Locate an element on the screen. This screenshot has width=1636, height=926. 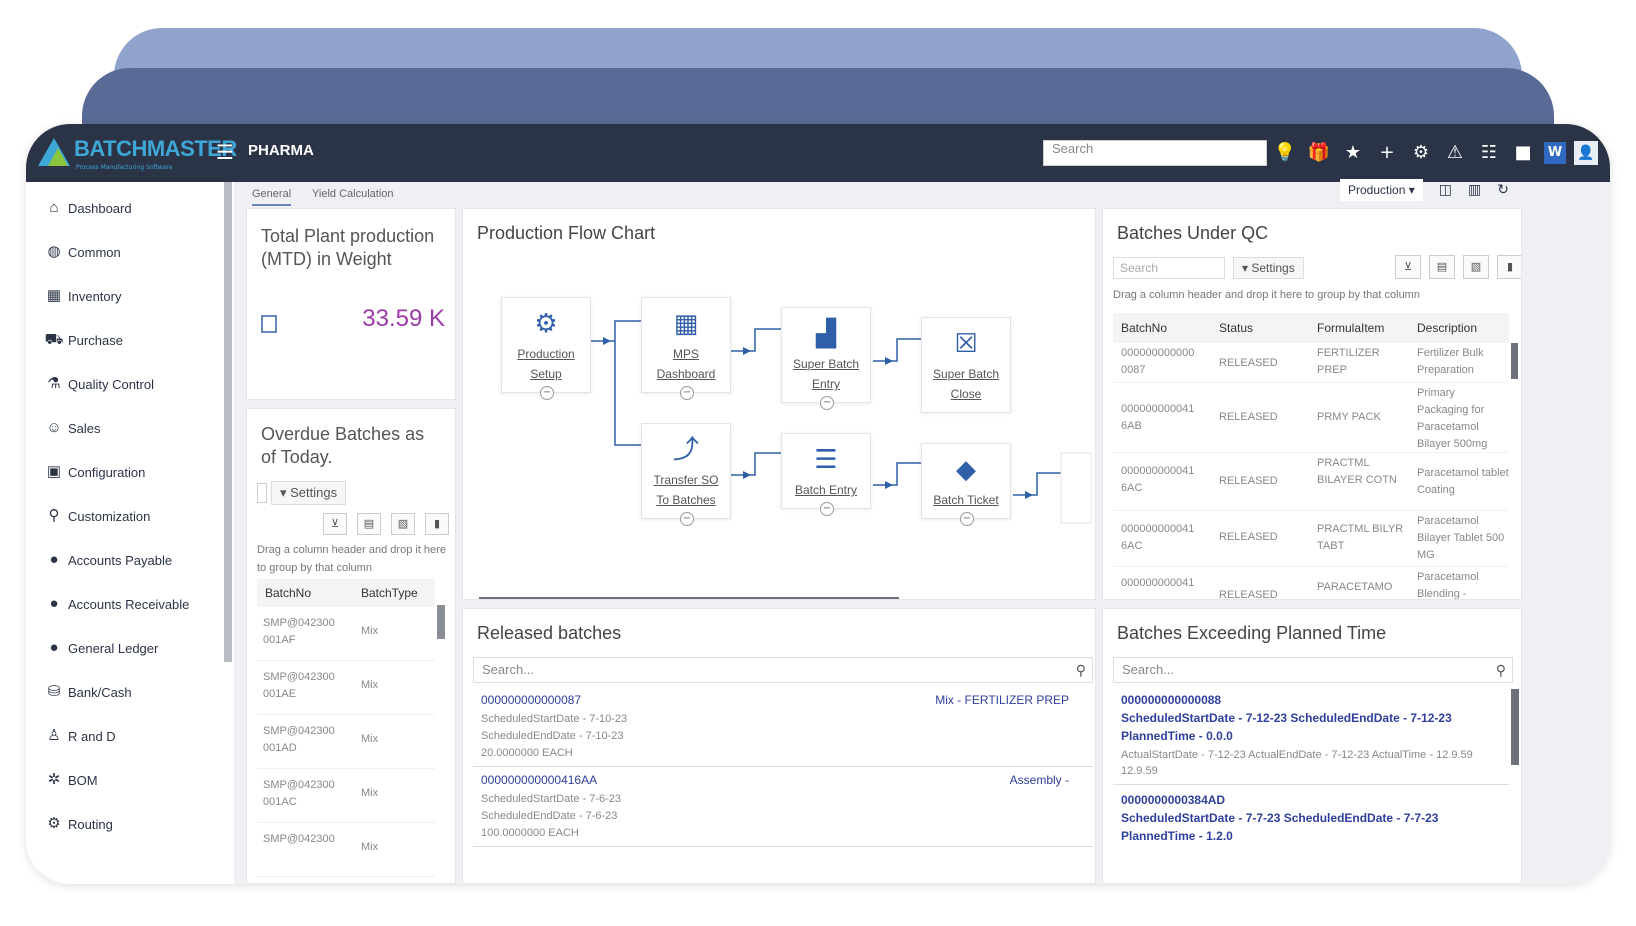
sidebar-item-customization: ⚲ Customization is located at coordinates (97, 516).